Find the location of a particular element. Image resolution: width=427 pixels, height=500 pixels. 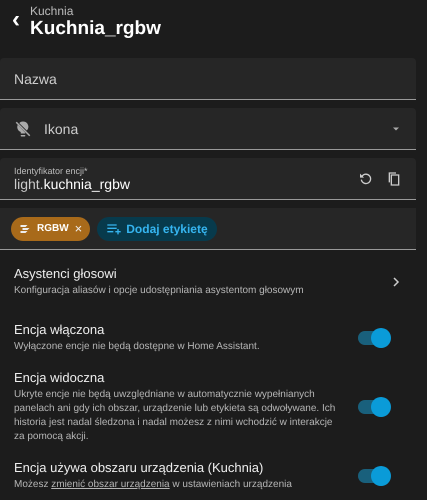

add-label-button: Dodaj etykietę is located at coordinates (157, 228).